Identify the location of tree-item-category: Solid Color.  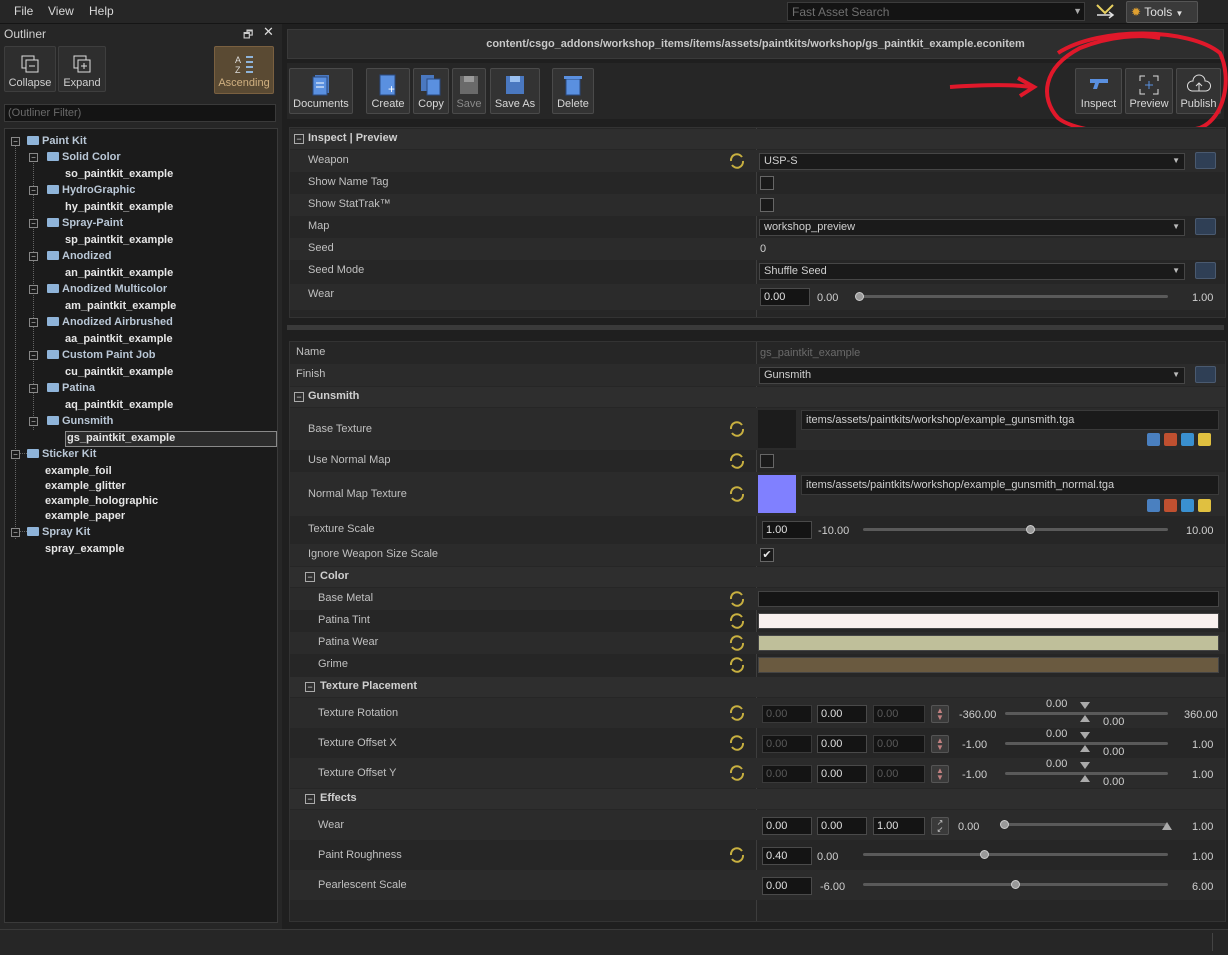
(84, 157).